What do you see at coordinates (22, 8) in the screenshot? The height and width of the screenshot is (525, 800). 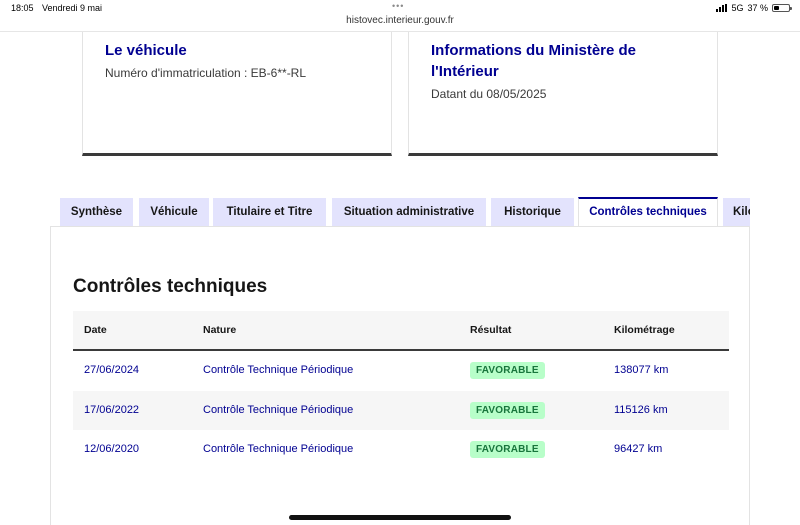 I see `status-time: 18:05` at bounding box center [22, 8].